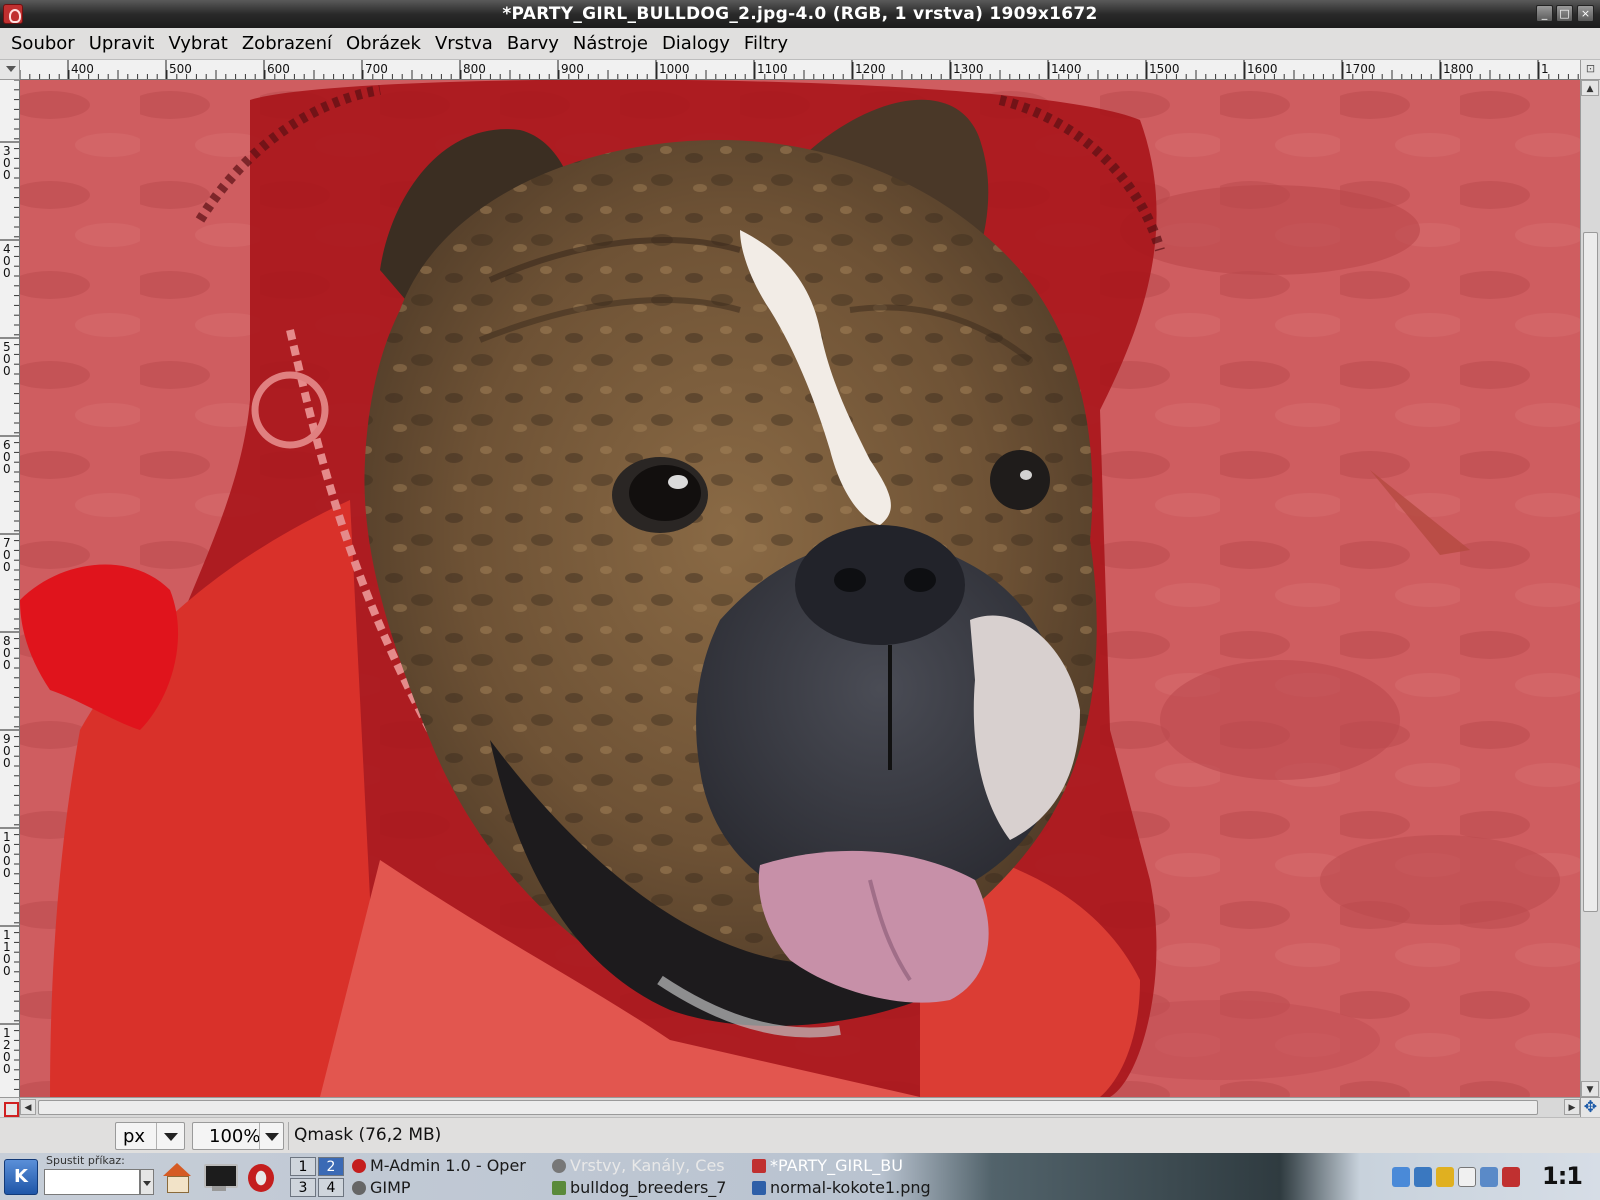 The image size is (1600, 1200). Describe the element at coordinates (1585, 13) in the screenshot. I see `close-icon: ×` at that location.